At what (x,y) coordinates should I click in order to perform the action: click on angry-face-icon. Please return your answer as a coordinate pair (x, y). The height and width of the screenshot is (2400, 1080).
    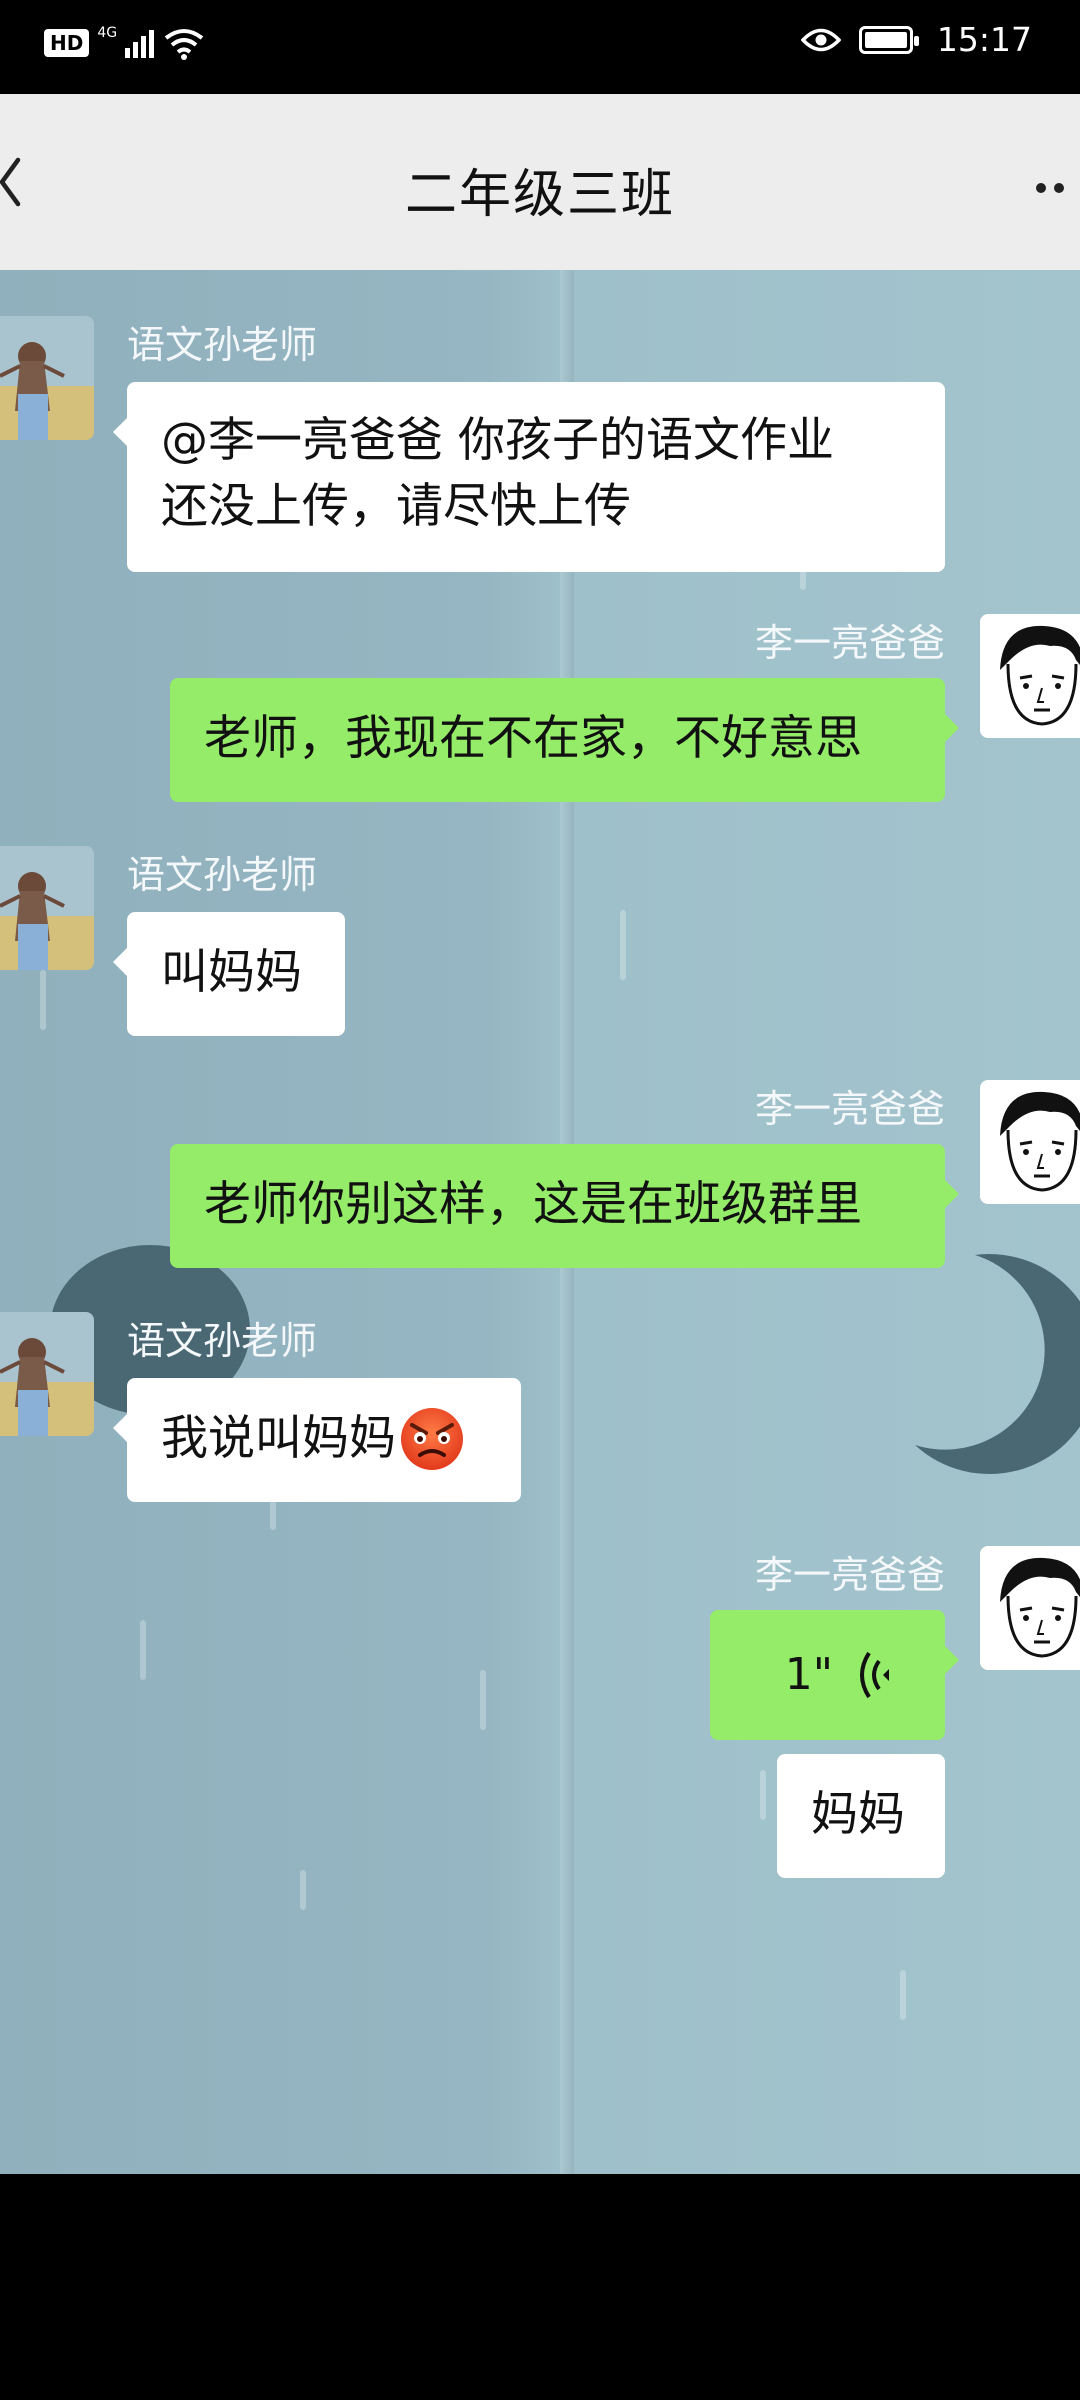
    Looking at the image, I should click on (432, 1438).